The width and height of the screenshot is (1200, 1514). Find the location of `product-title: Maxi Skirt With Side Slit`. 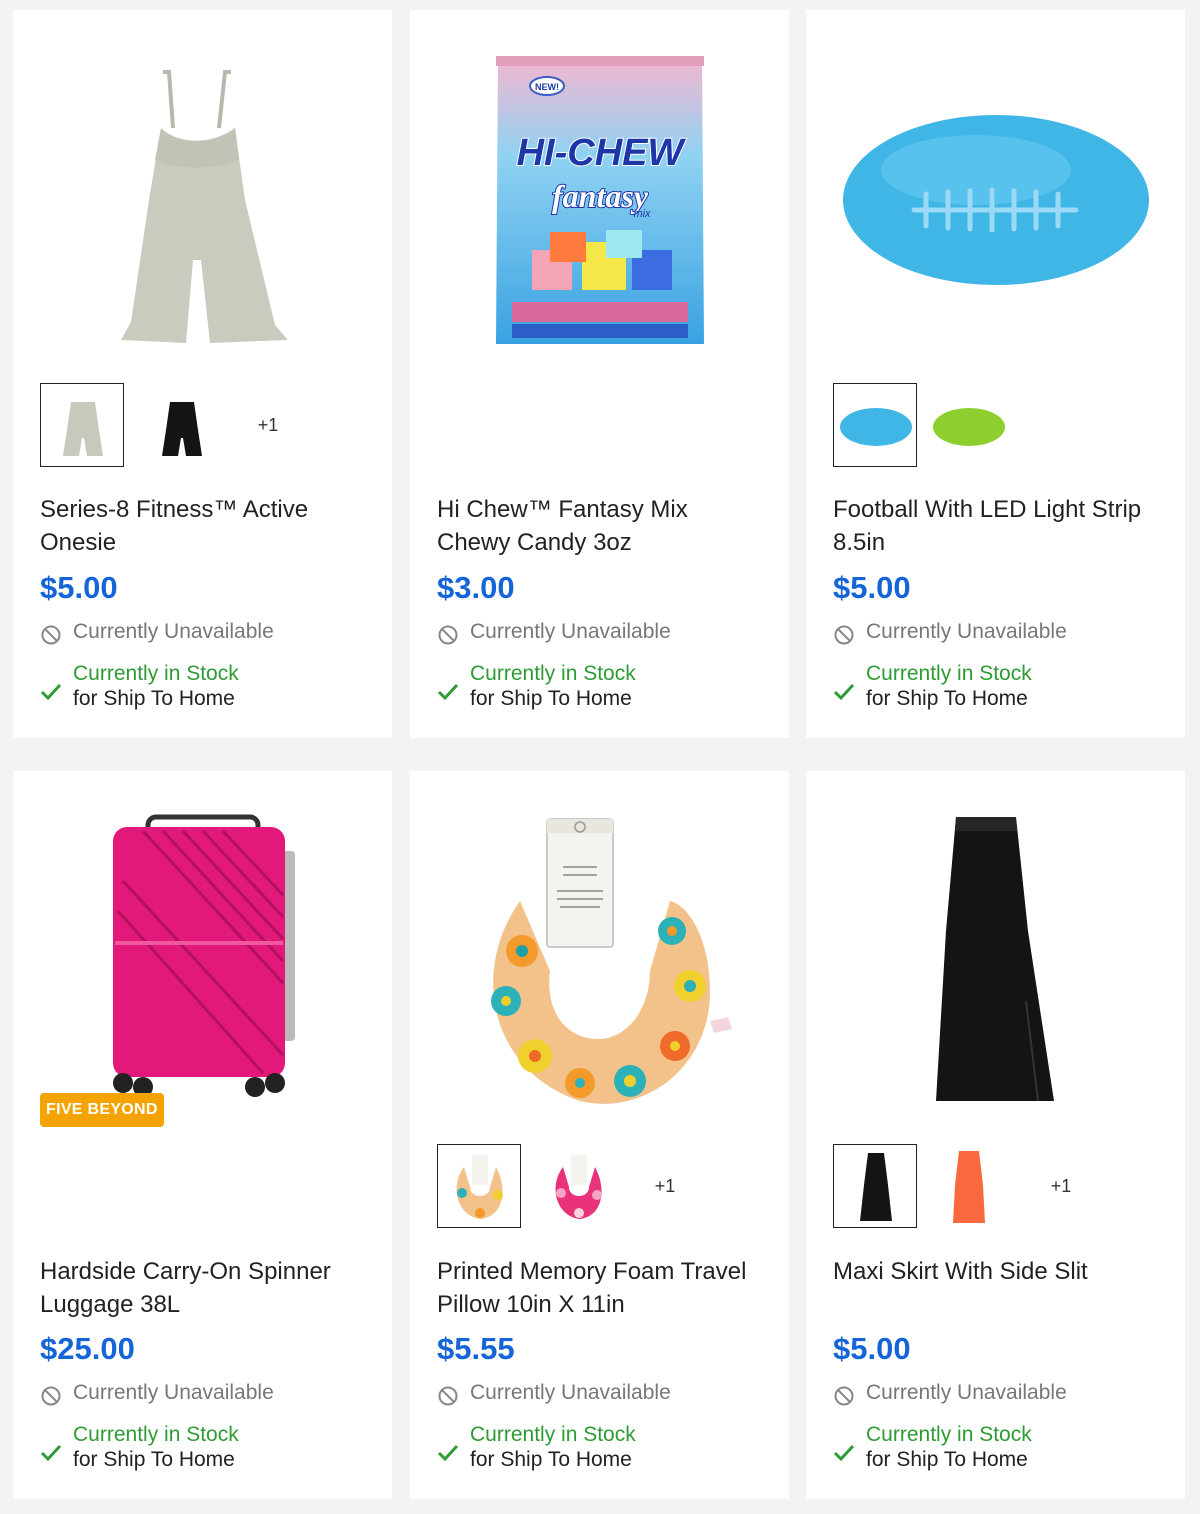

product-title: Maxi Skirt With Side Slit is located at coordinates (998, 1272).